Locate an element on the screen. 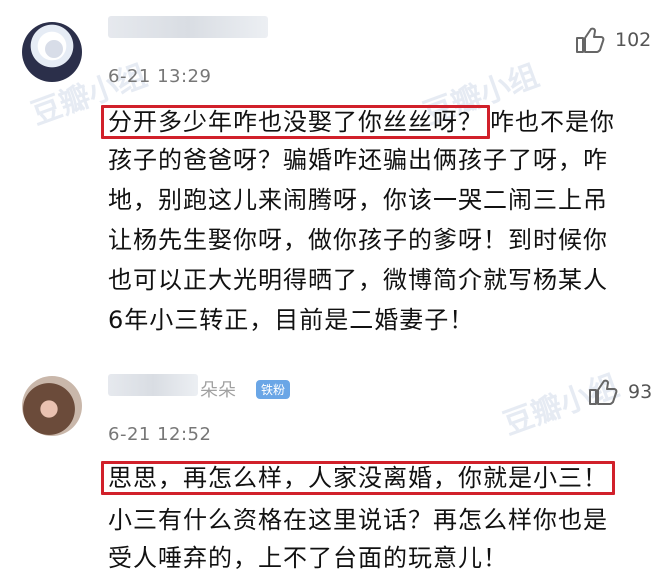 The height and width of the screenshot is (583, 660). highlighted-text: 分开多少年咋也没娶了你丝丝呀？ is located at coordinates (295, 122).